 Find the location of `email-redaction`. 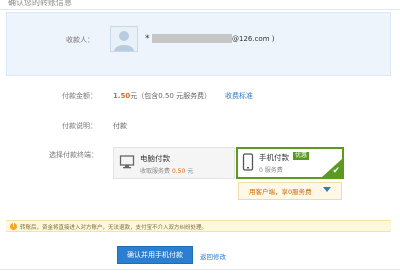

email-redaction is located at coordinates (192, 38).